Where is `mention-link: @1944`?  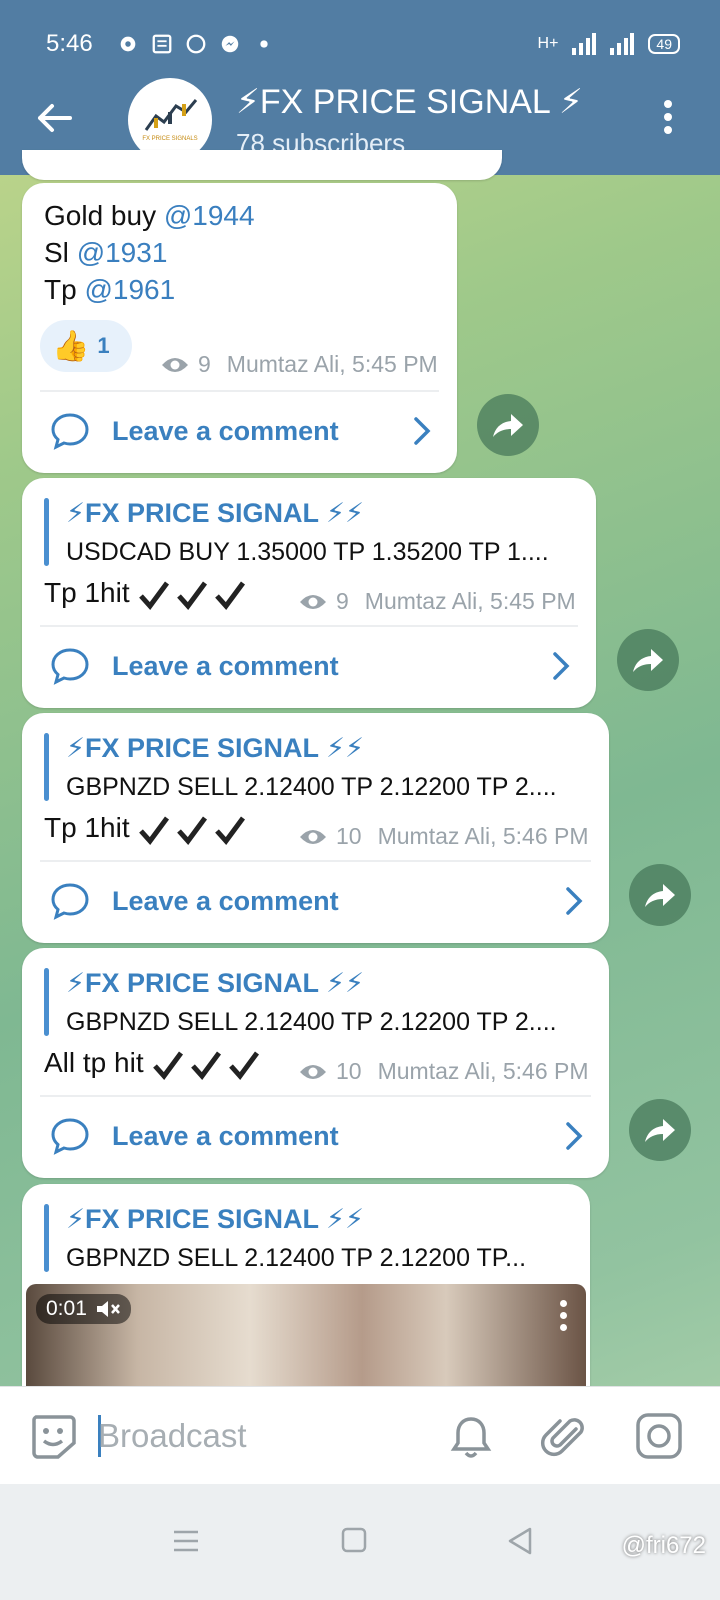
mention-link: @1944 is located at coordinates (209, 215).